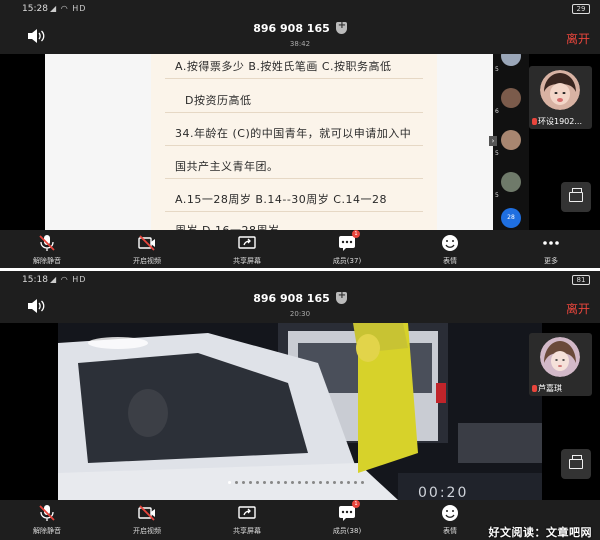 Image resolution: width=600 pixels, height=540 pixels. What do you see at coordinates (35, 9) in the screenshot?
I see `status-time: 15:28` at bounding box center [35, 9].